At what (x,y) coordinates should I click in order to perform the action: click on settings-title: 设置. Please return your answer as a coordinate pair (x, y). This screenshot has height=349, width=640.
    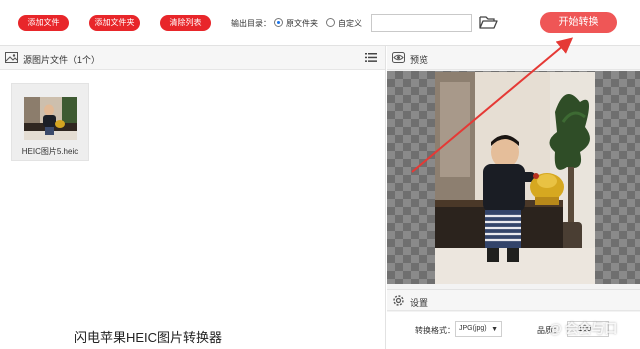
    Looking at the image, I should click on (419, 303).